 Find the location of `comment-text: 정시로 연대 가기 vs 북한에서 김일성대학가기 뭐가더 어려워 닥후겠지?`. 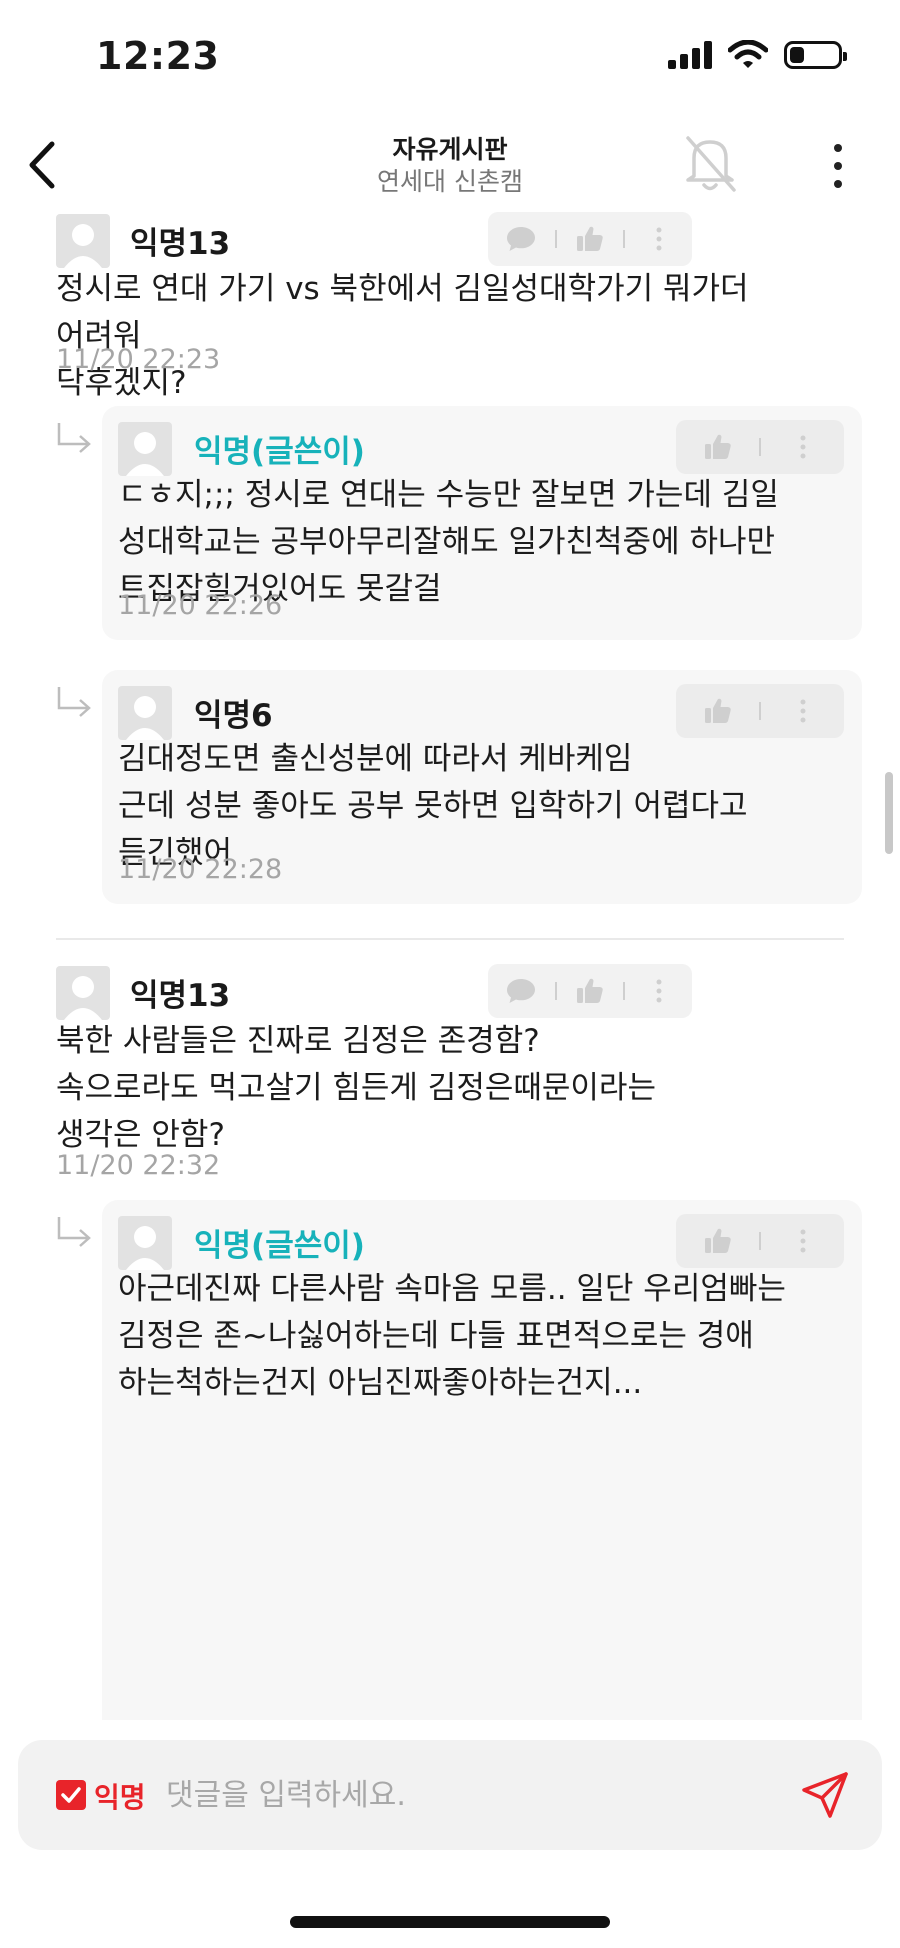

comment-text: 정시로 연대 가기 vs 북한에서 김일성대학가기 뭐가더 어려워 닥후겠지? is located at coordinates (402, 336).